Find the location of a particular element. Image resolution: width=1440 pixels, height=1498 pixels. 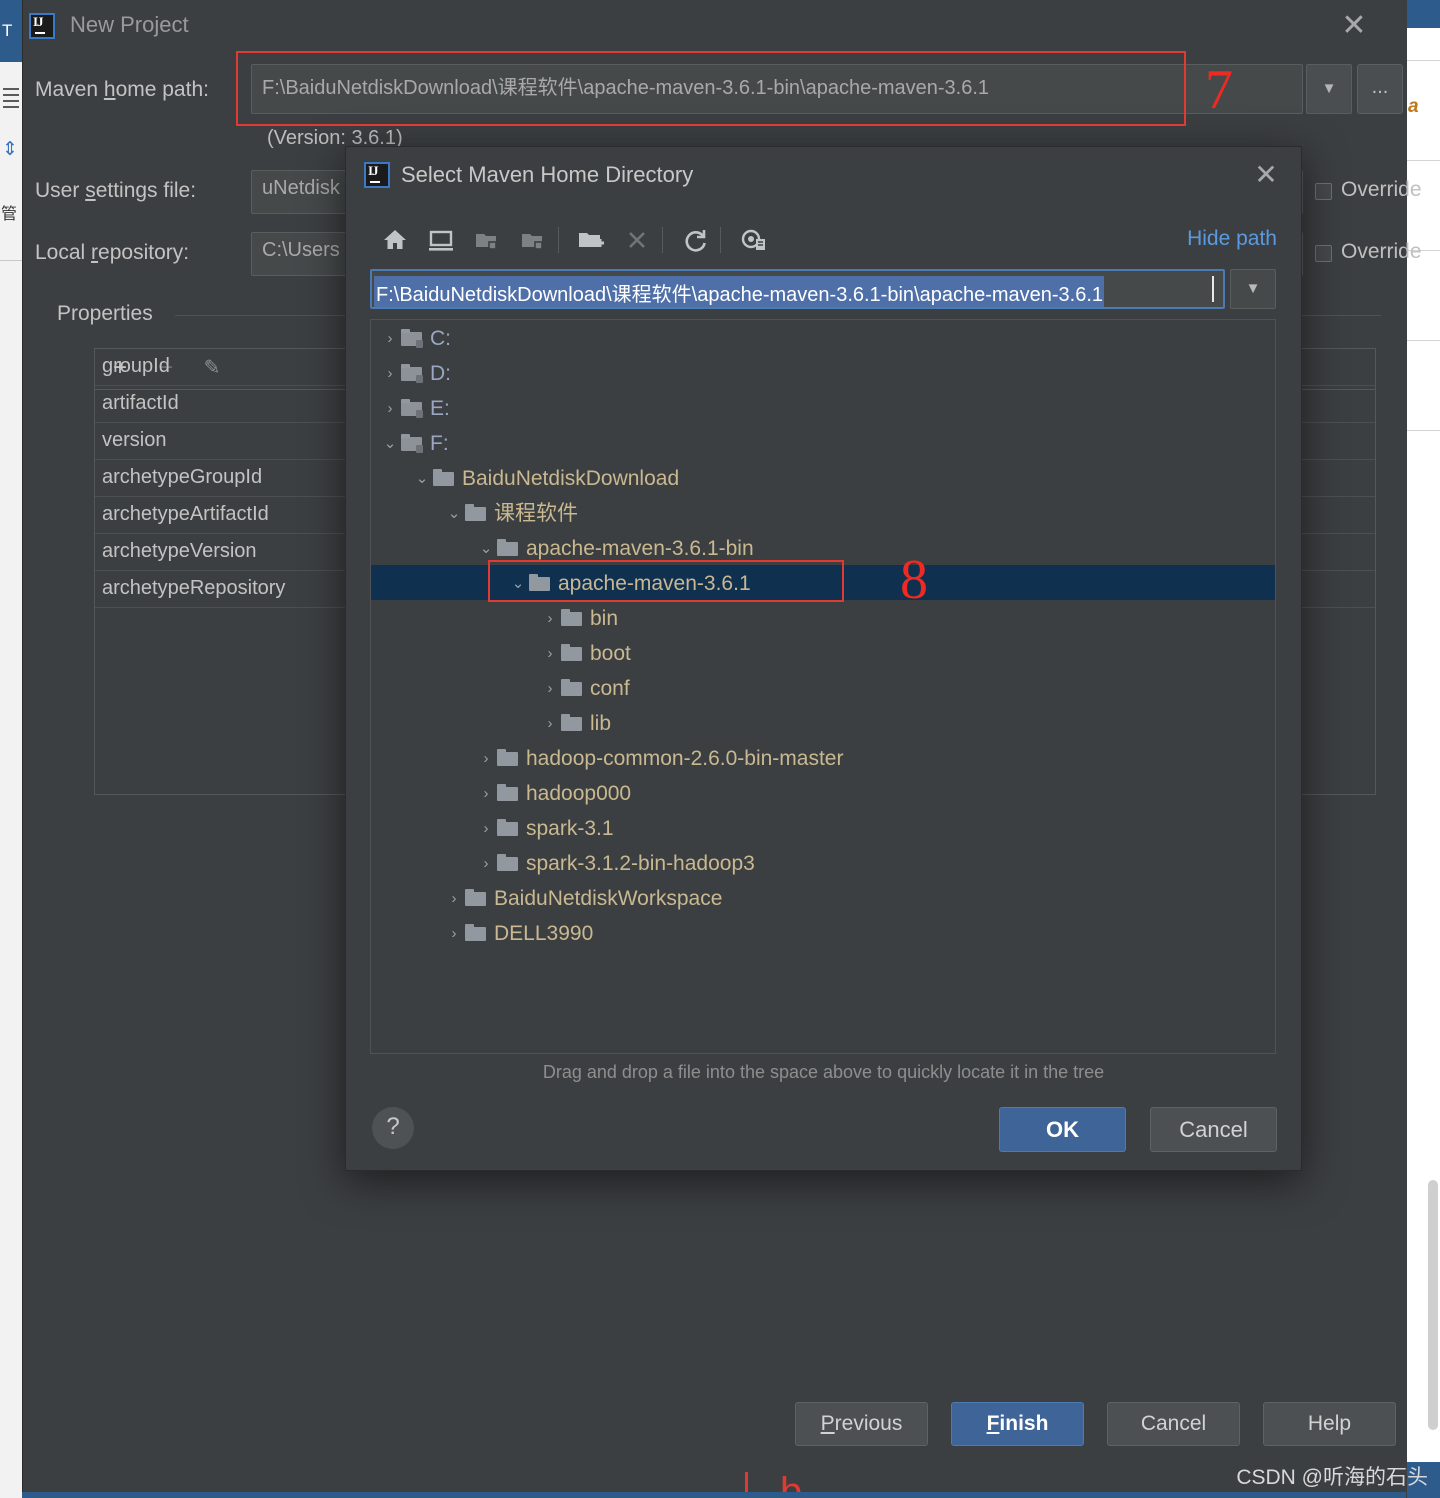

italic-a-icon: a is located at coordinates (1413, 106).